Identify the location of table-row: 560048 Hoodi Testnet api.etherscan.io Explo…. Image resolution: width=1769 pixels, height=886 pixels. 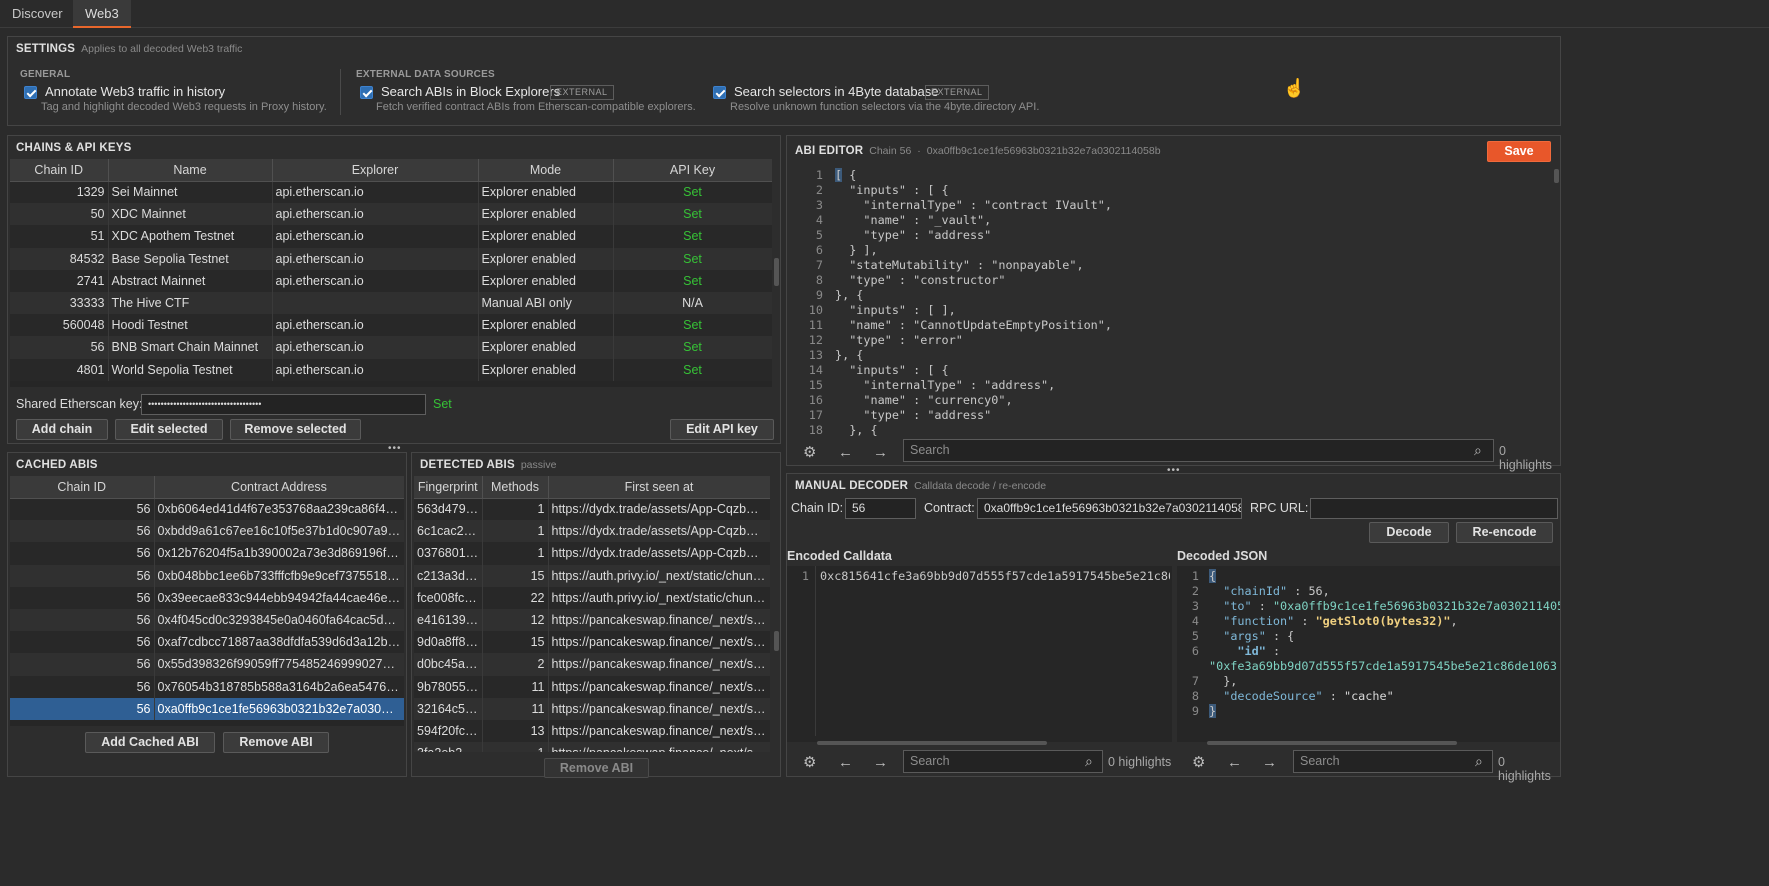
(391, 325).